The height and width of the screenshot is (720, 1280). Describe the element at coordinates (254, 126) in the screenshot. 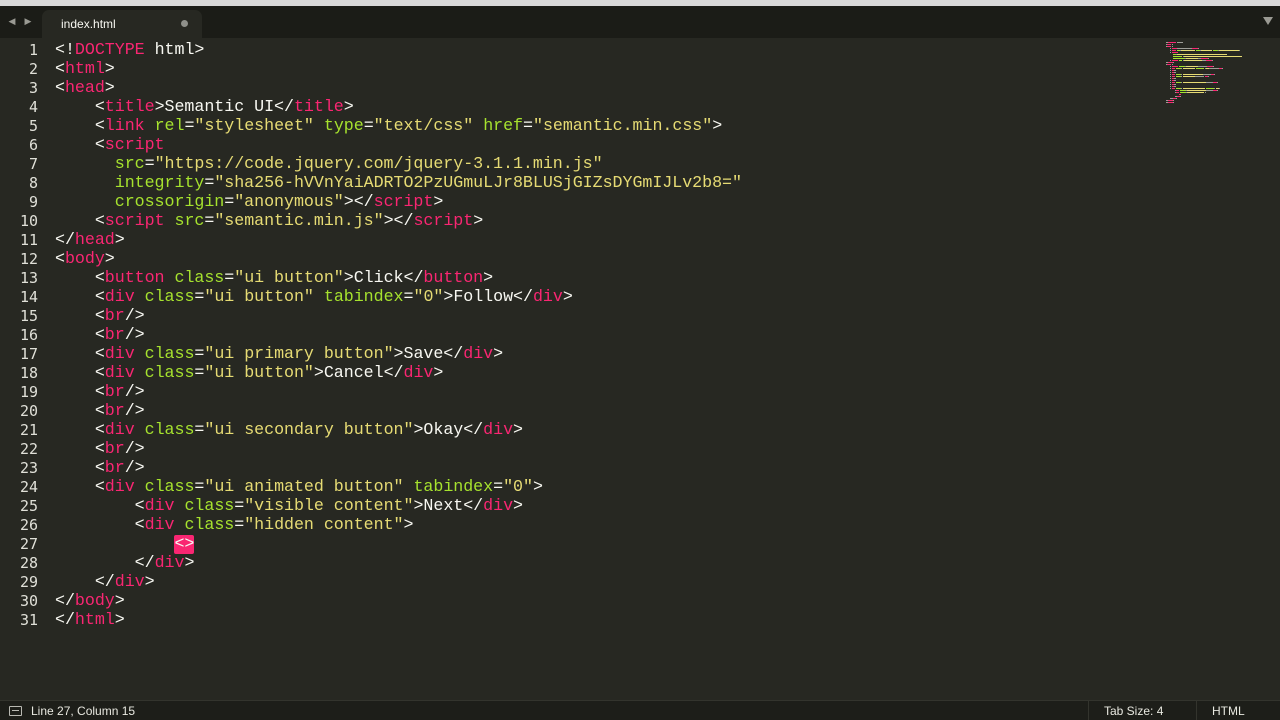

I see `code-token: "stylesheet"` at that location.